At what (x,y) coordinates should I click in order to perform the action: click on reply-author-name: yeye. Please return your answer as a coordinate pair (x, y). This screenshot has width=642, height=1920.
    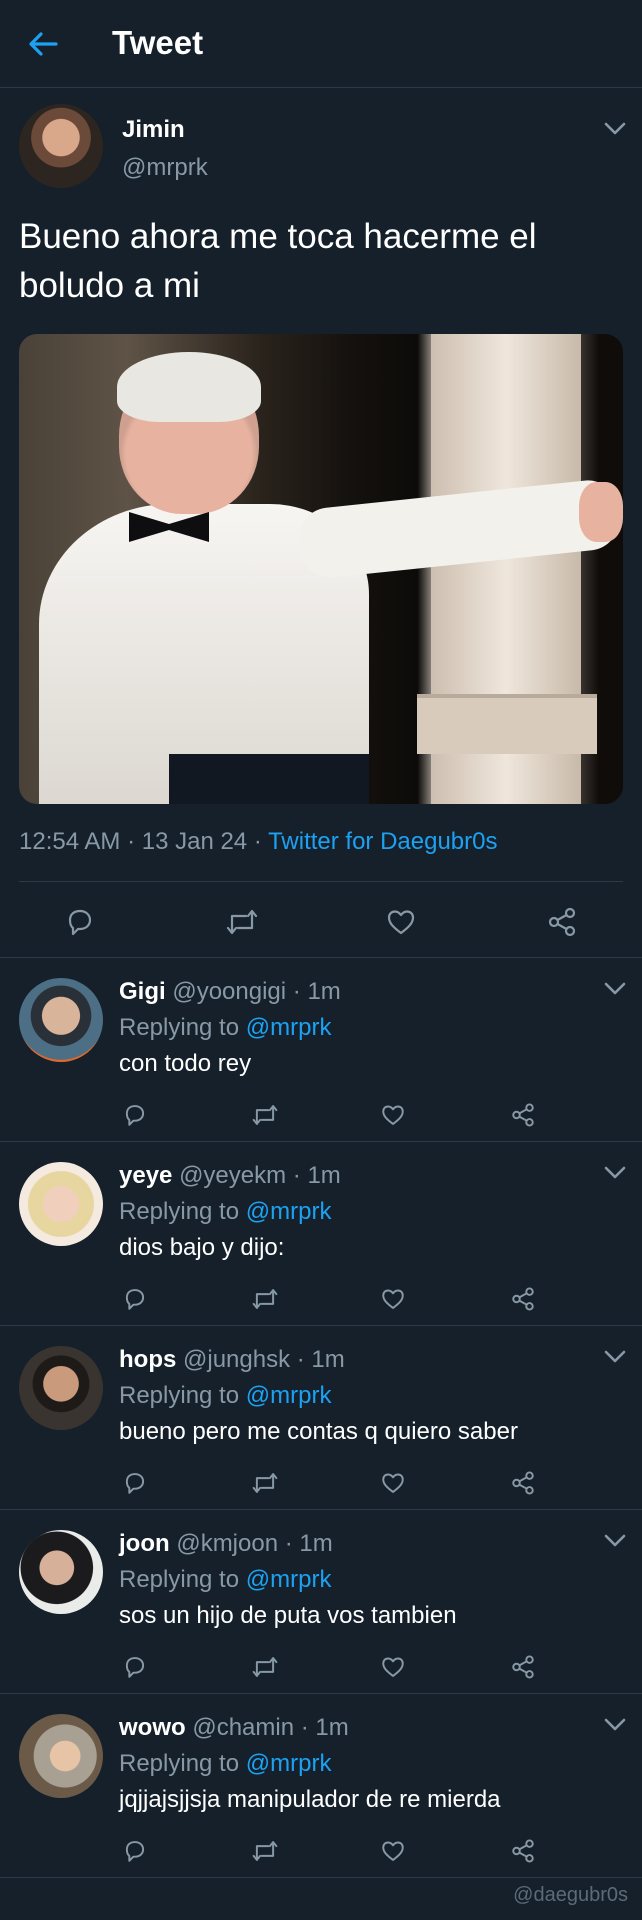
    Looking at the image, I should click on (145, 1175).